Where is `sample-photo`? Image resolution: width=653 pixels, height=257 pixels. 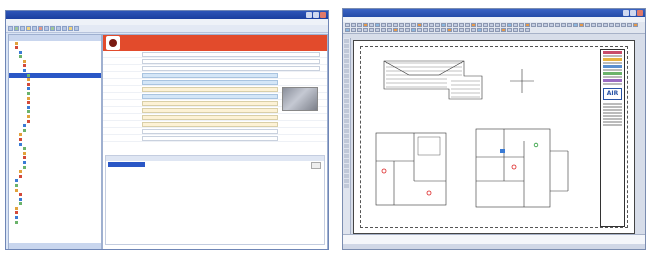 sample-photo is located at coordinates (300, 99).